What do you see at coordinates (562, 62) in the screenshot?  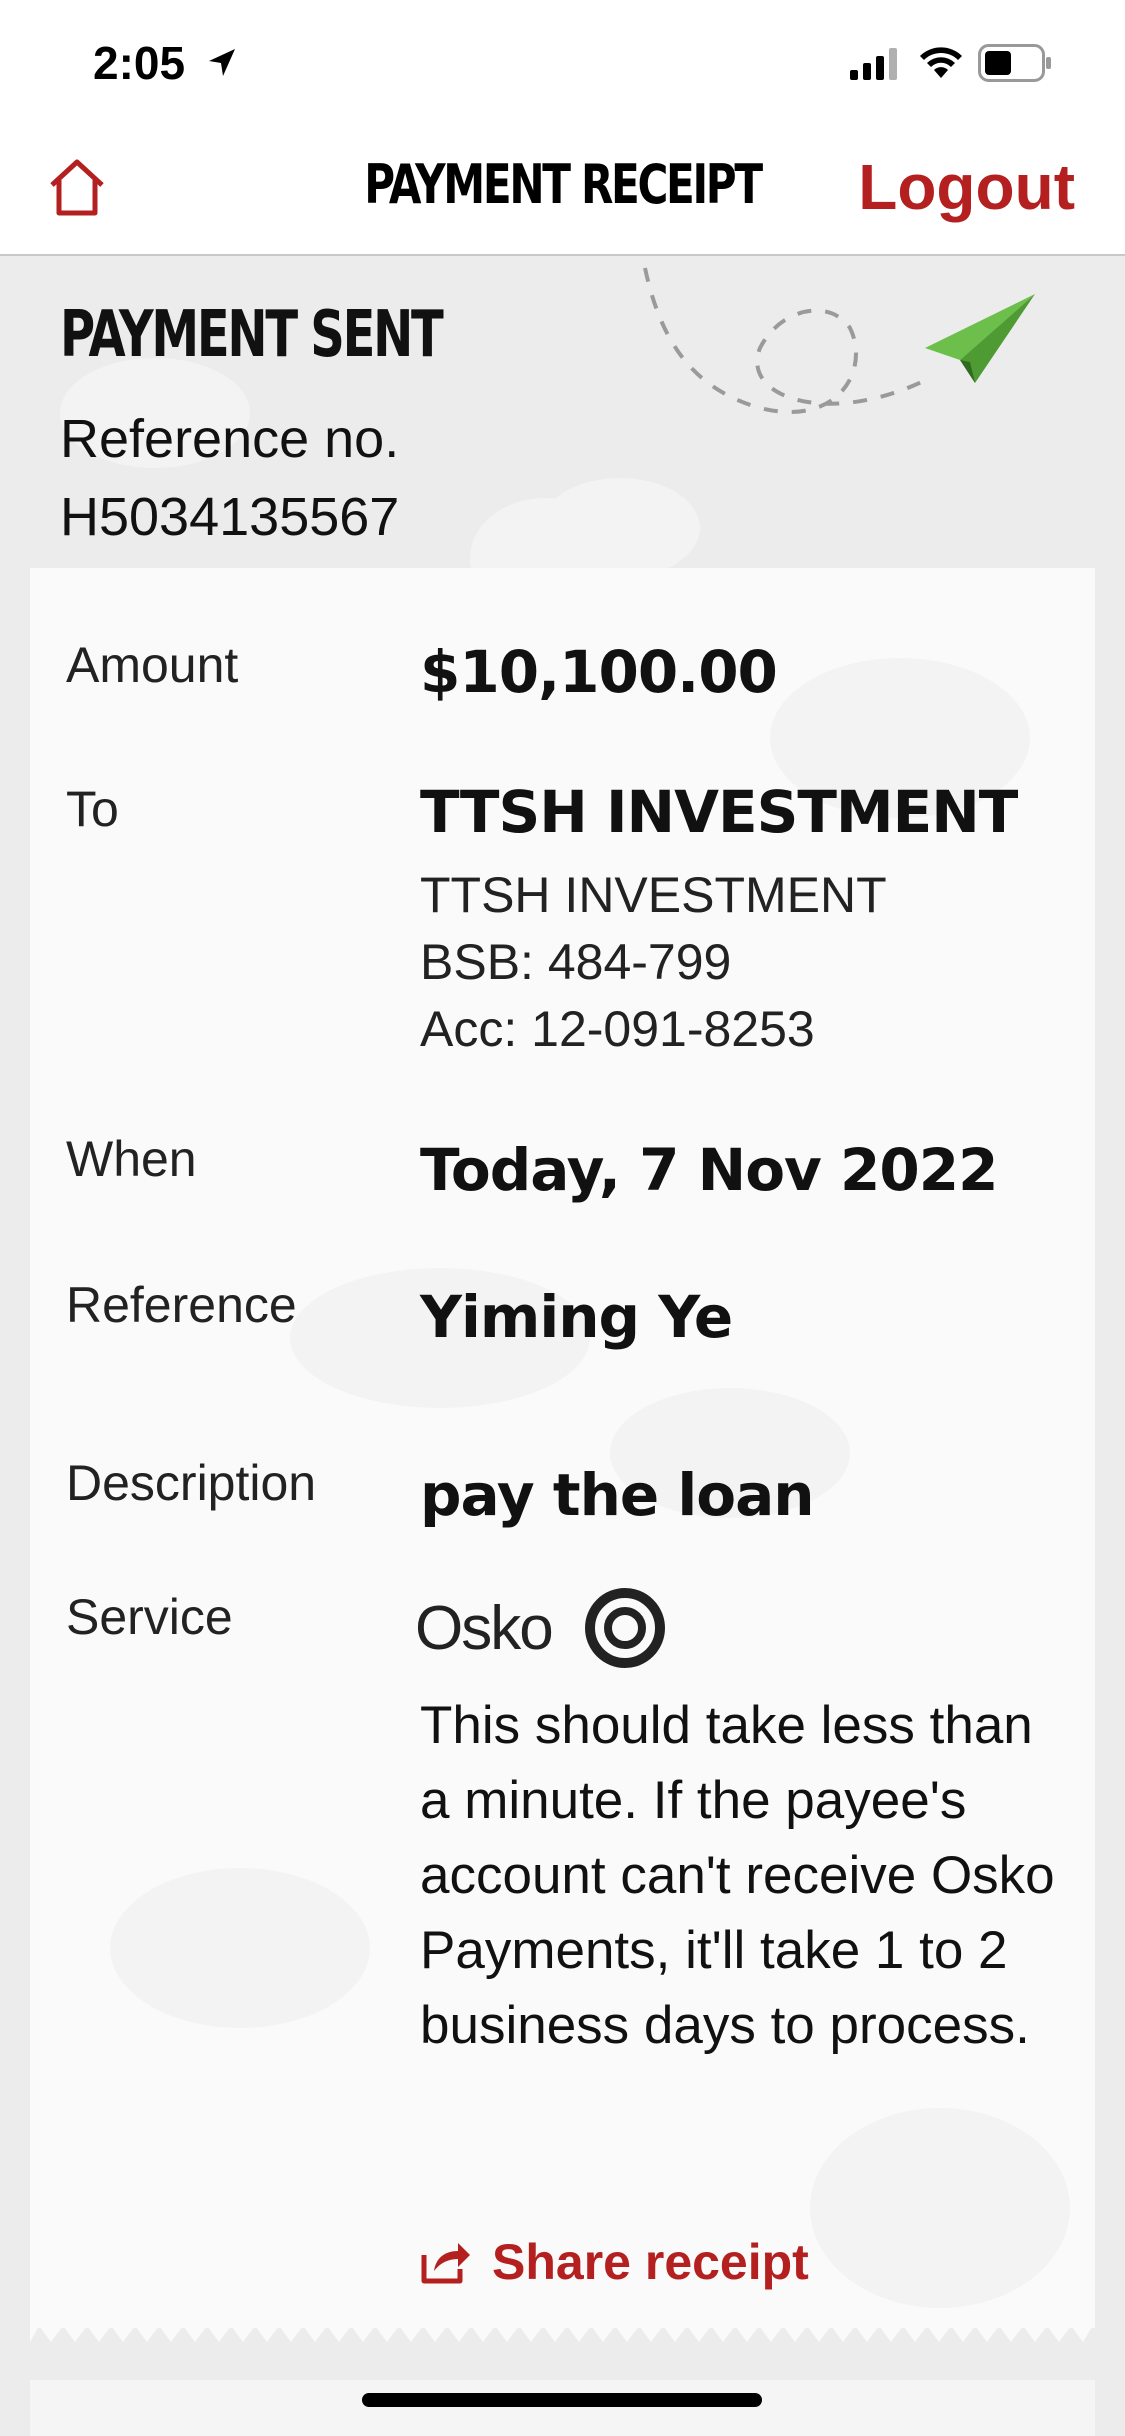 I see `status-bar: 2:05` at bounding box center [562, 62].